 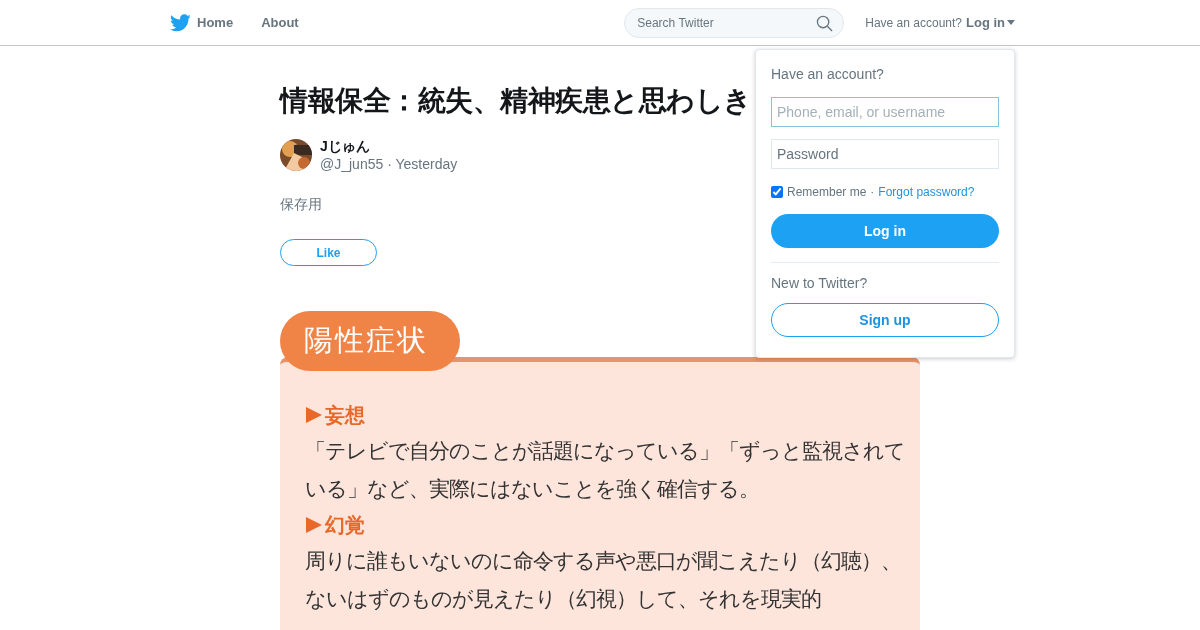 What do you see at coordinates (885, 231) in the screenshot?
I see `login-button: Log in` at bounding box center [885, 231].